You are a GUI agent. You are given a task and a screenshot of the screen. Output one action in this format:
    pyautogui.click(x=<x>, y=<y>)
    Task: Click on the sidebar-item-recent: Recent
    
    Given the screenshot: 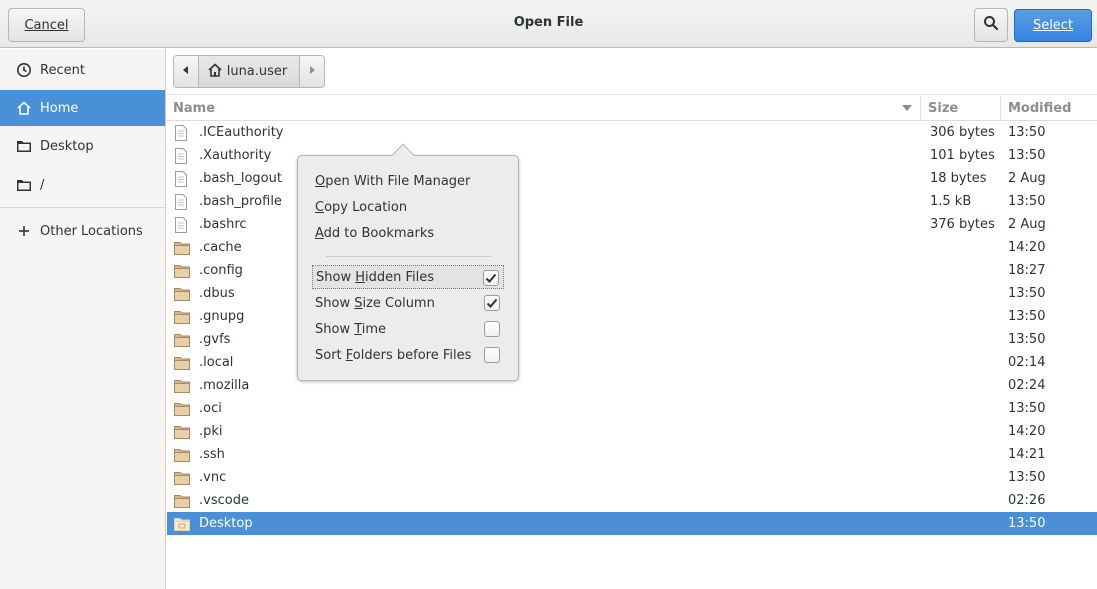 What is the action you would take?
    pyautogui.click(x=82, y=70)
    